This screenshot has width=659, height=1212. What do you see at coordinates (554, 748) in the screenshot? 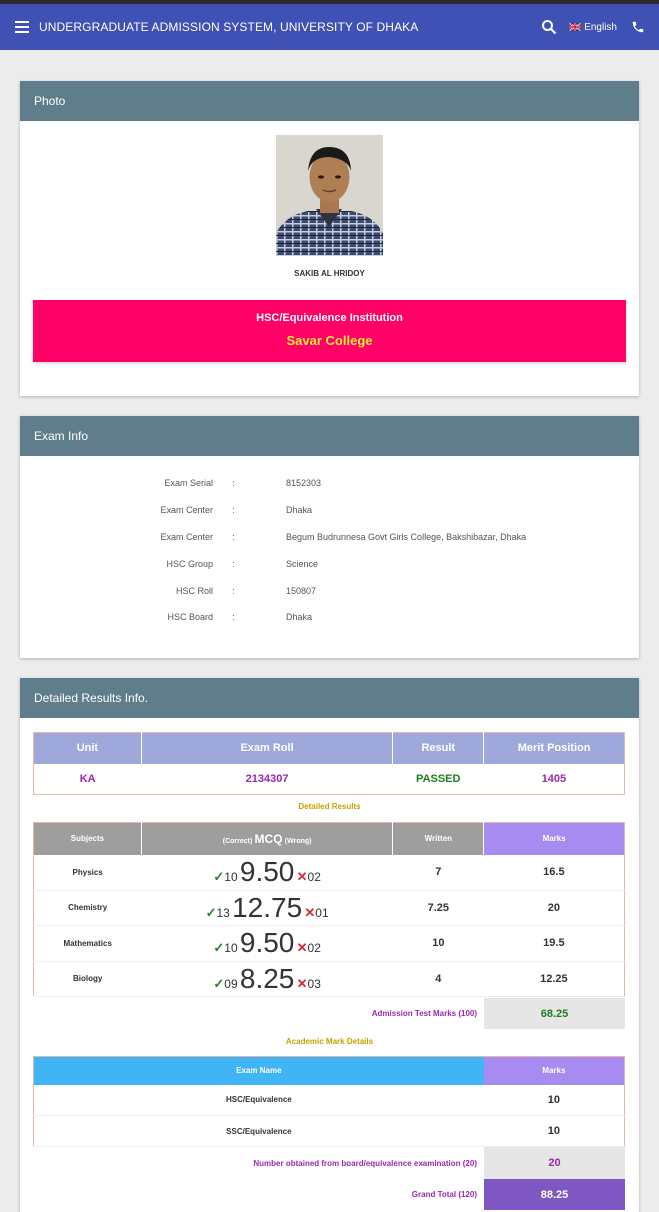
I see `merit-header: Merit Position` at bounding box center [554, 748].